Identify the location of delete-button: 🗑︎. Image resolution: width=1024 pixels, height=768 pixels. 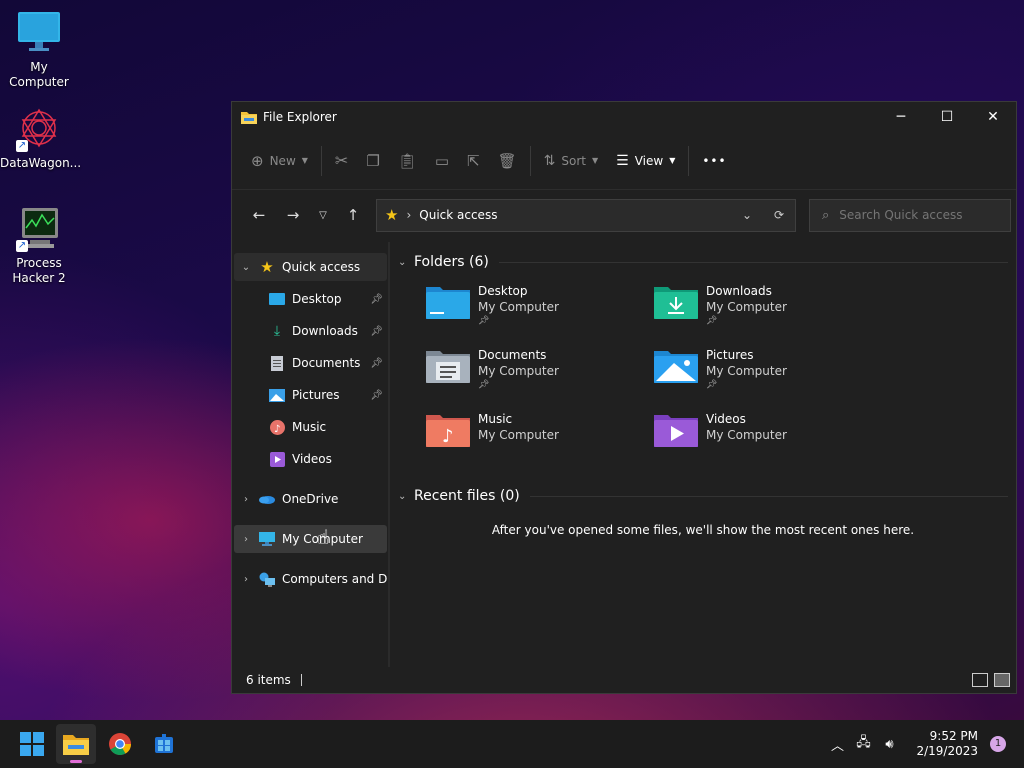
(507, 161).